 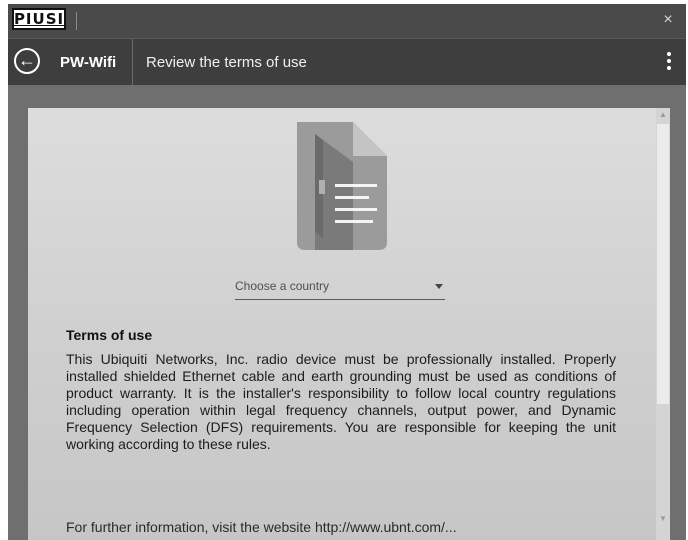 What do you see at coordinates (342, 186) in the screenshot?
I see `document-icon` at bounding box center [342, 186].